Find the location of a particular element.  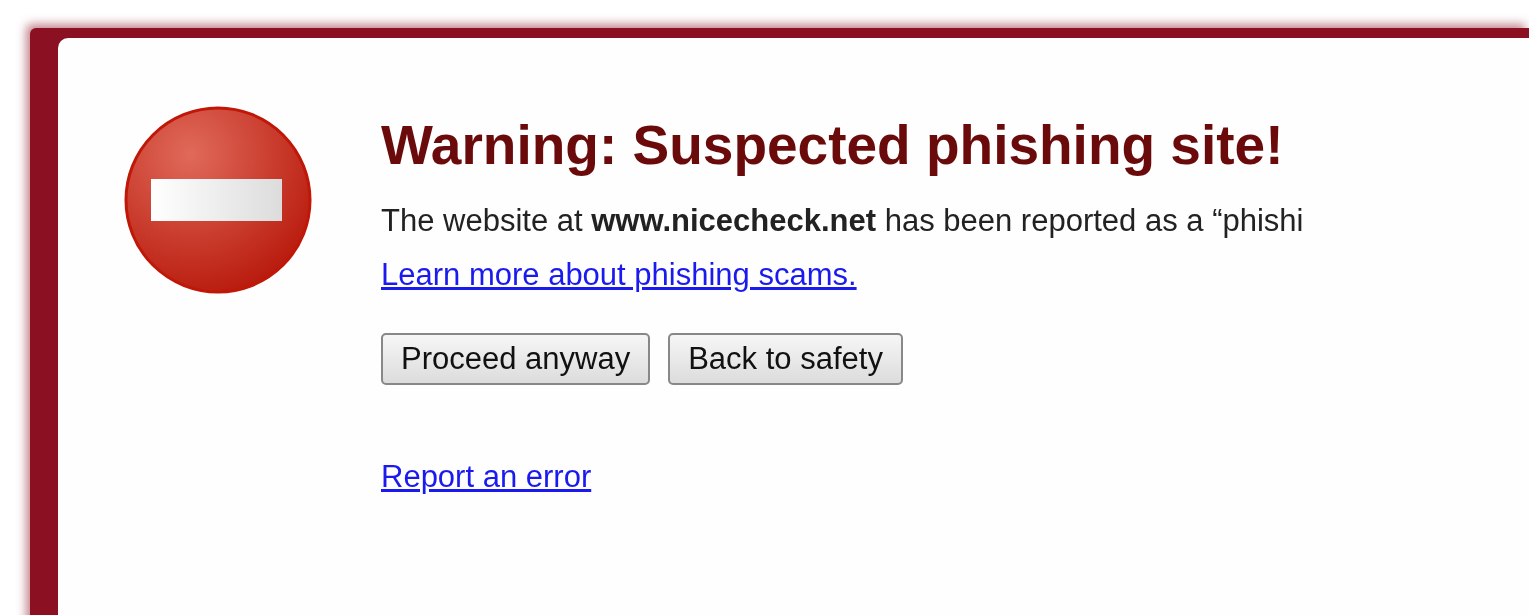

learn-more-link: Learn more about phishing scams. is located at coordinates (619, 275).